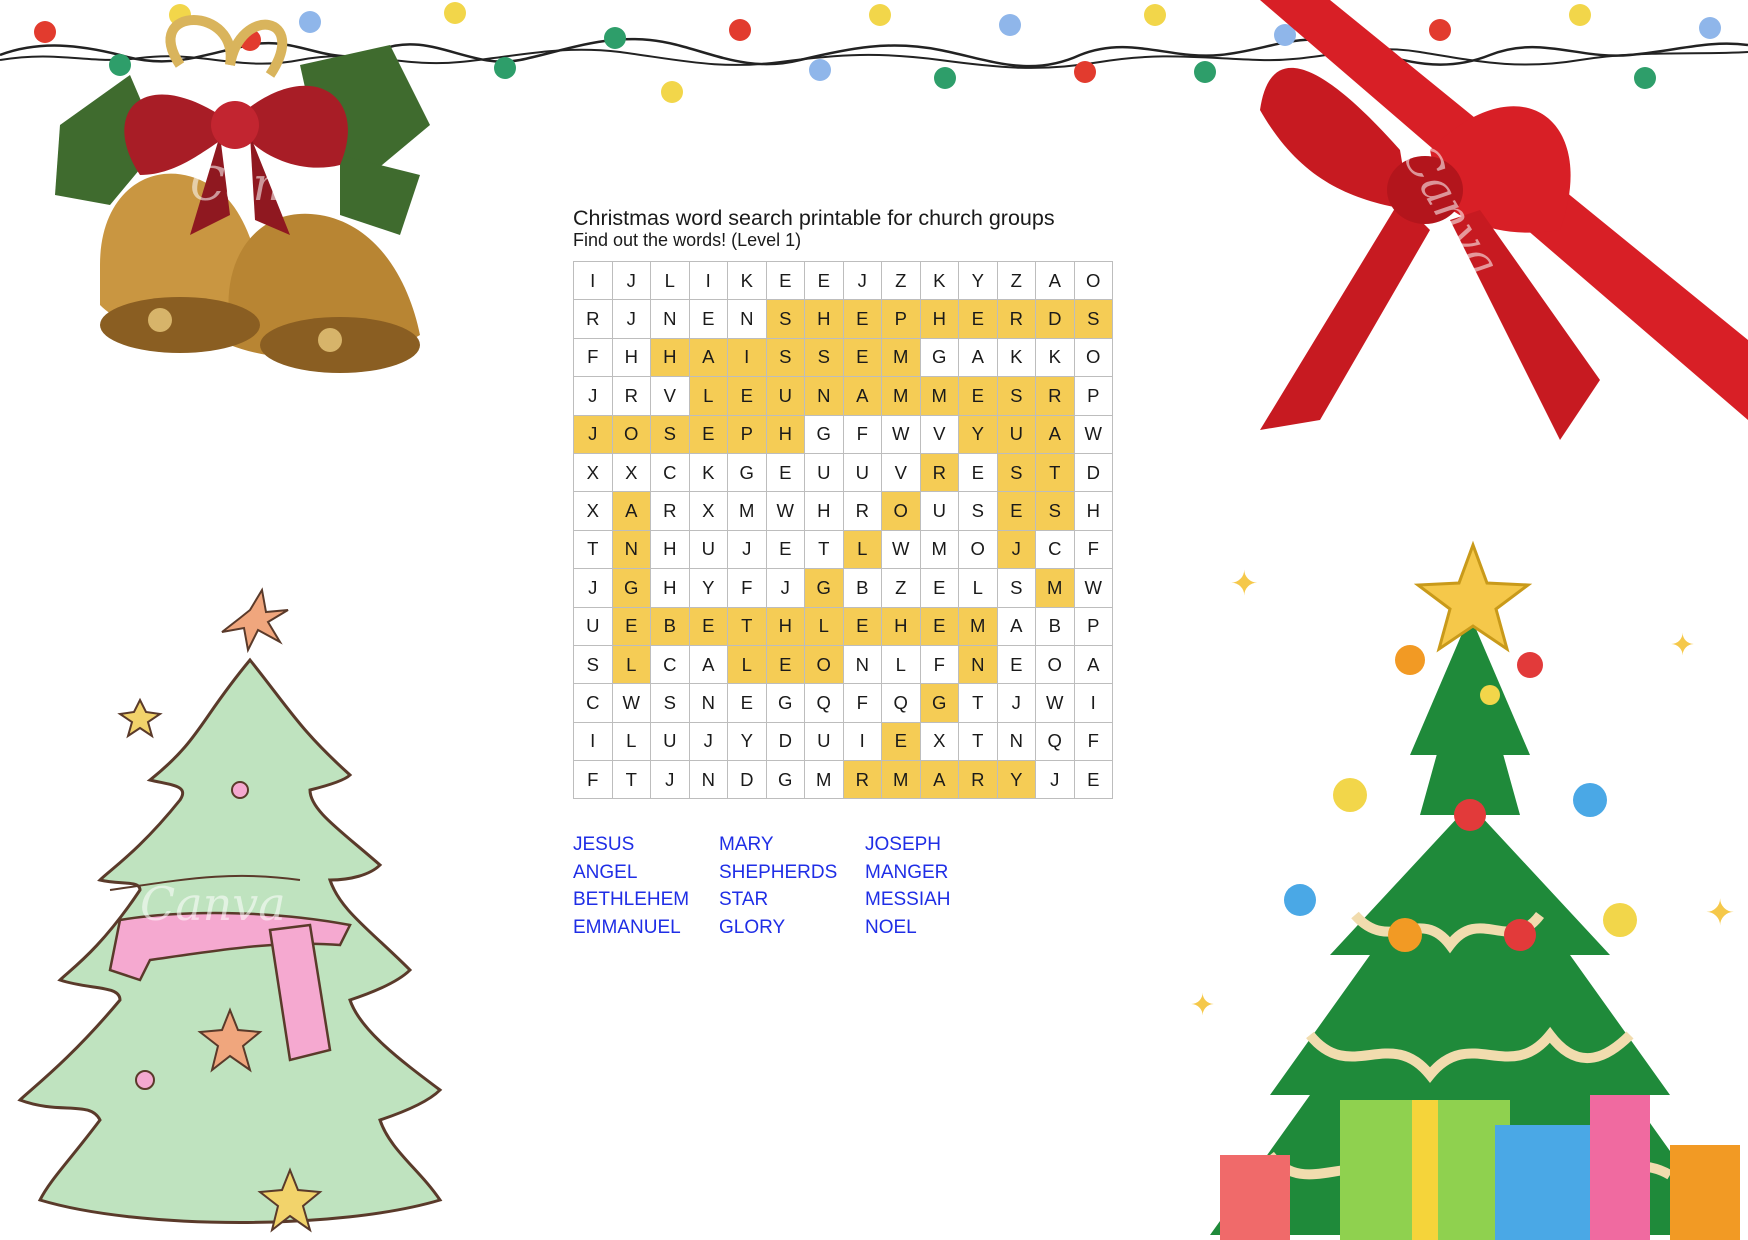 This screenshot has height=1240, width=1748. What do you see at coordinates (708, 588) in the screenshot?
I see `grid-cell: Y` at bounding box center [708, 588].